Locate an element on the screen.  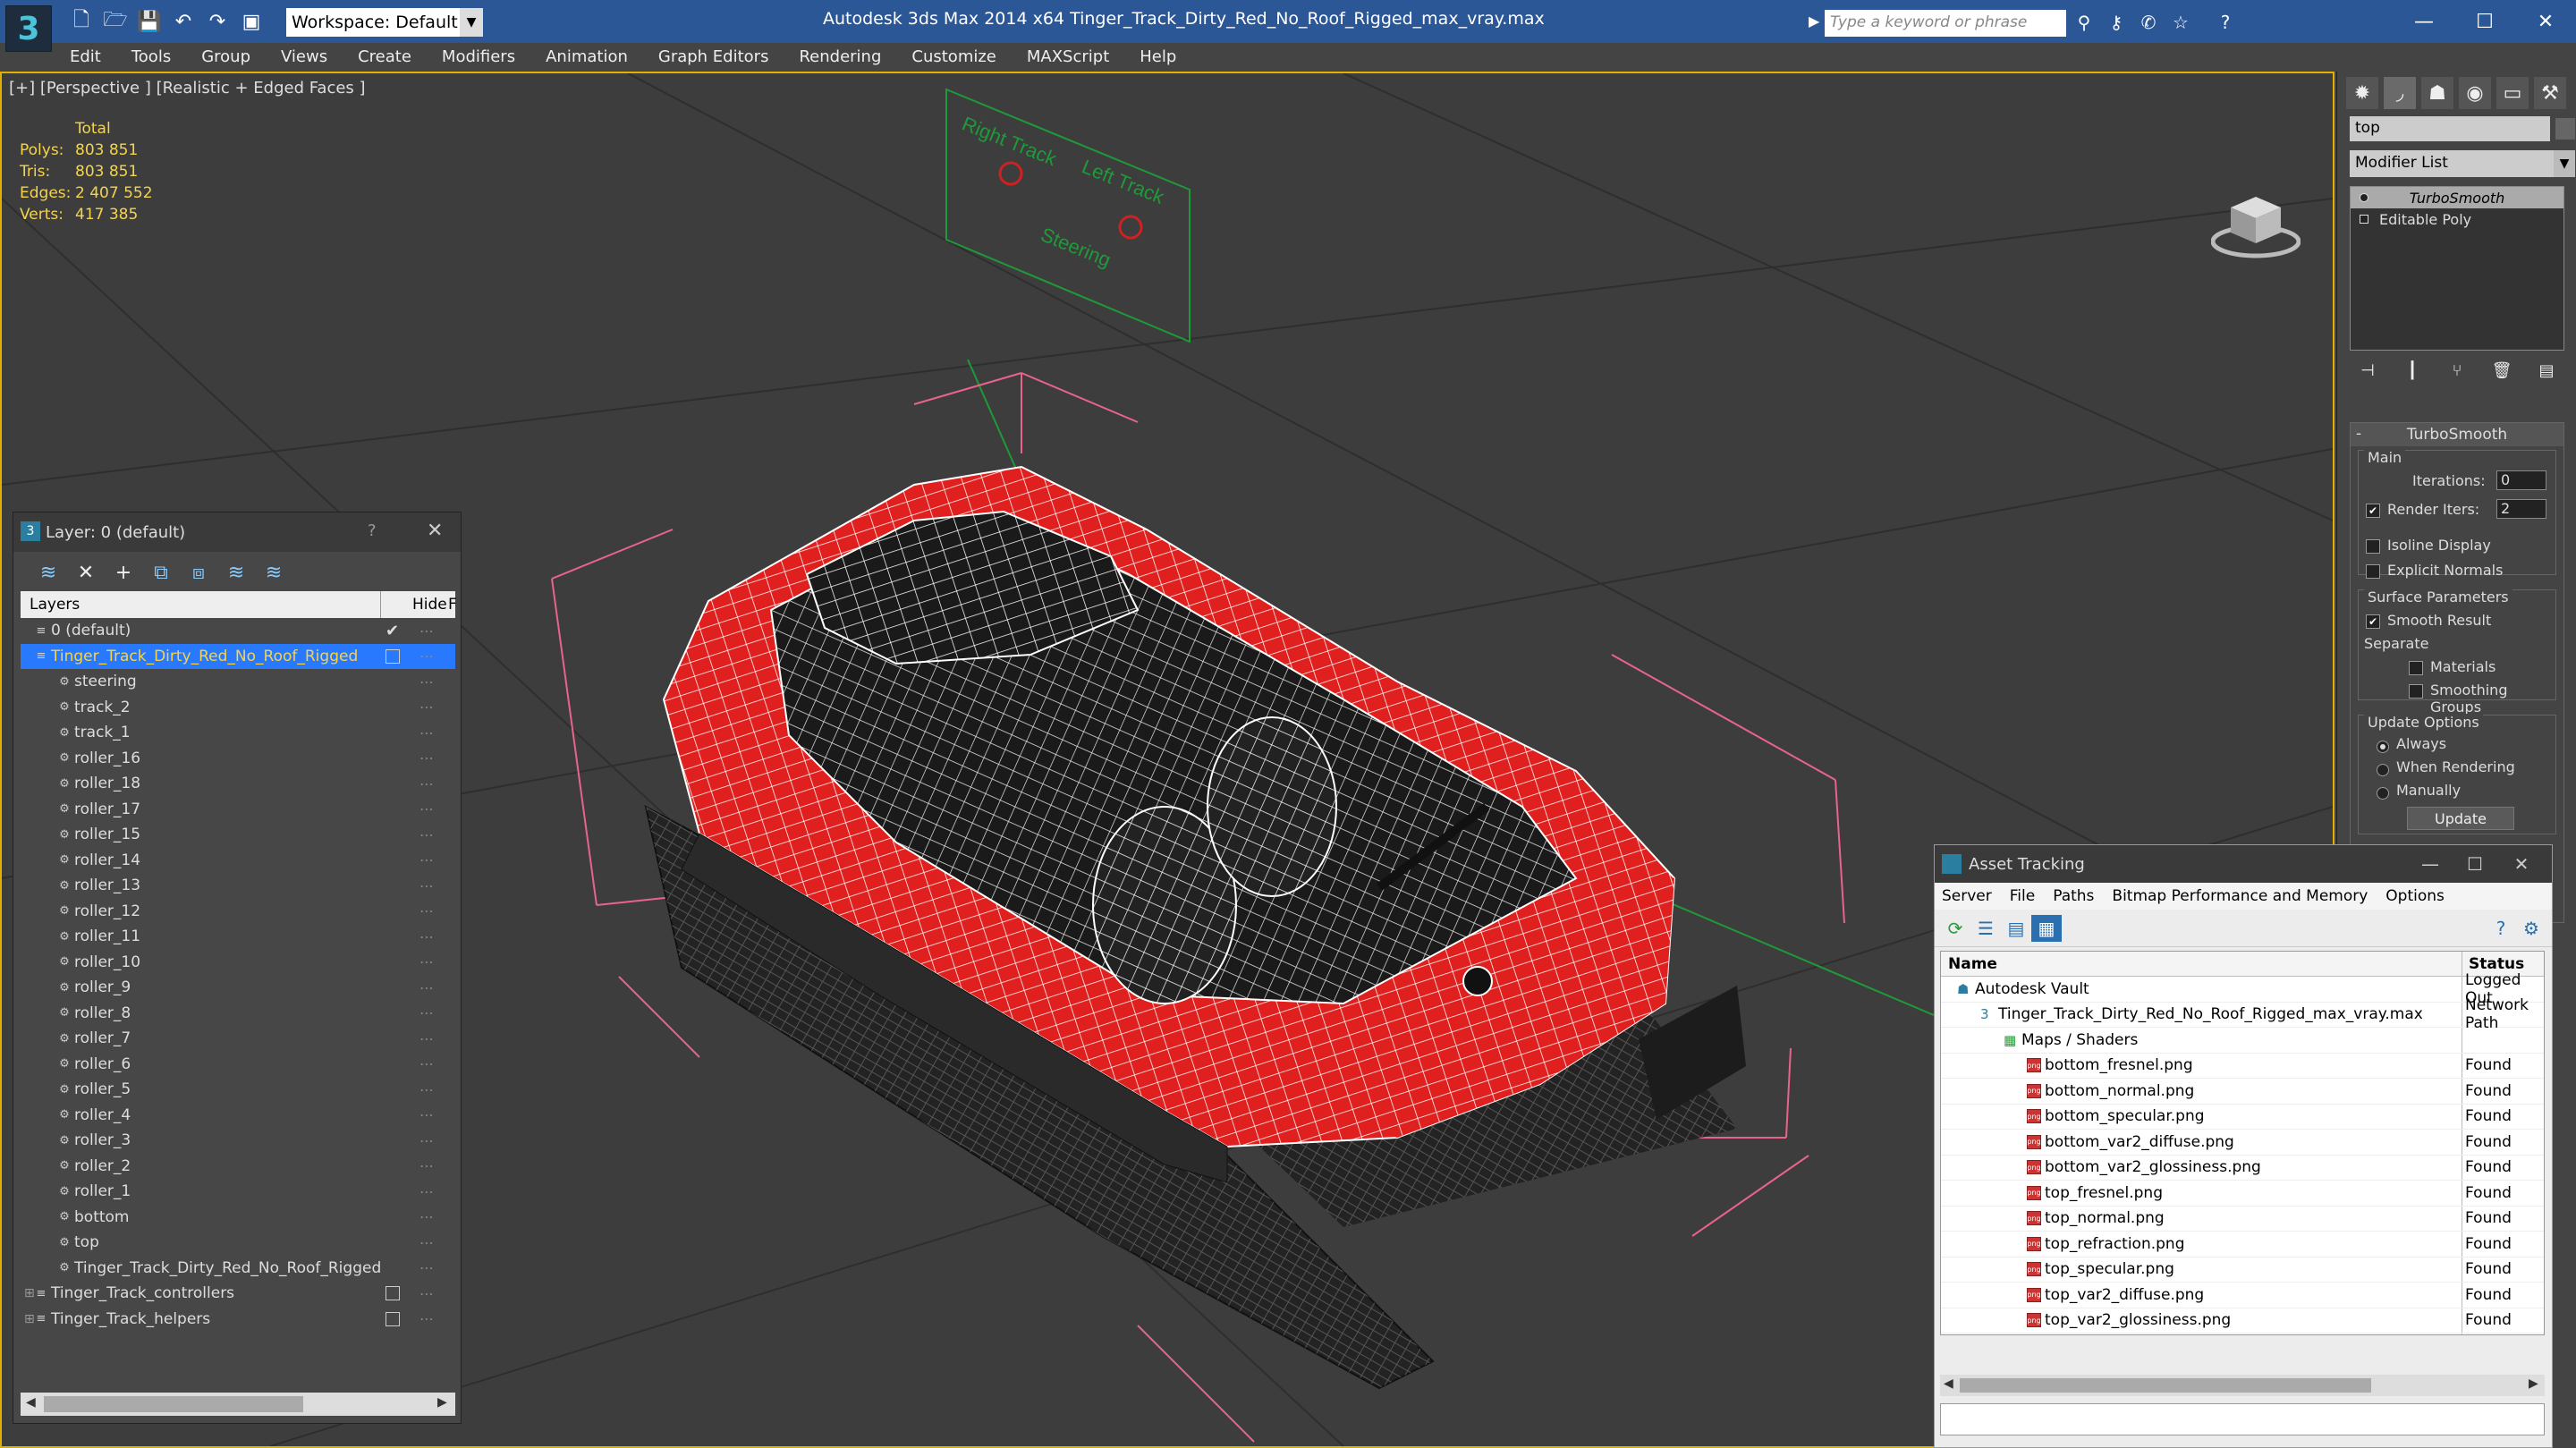
detail-view-icon: ▤ is located at coordinates (2016, 928).